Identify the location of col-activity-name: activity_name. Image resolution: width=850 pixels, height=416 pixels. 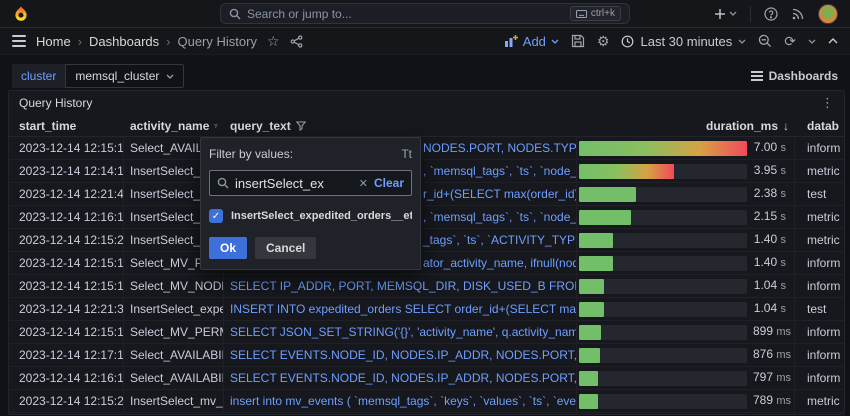
(174, 126).